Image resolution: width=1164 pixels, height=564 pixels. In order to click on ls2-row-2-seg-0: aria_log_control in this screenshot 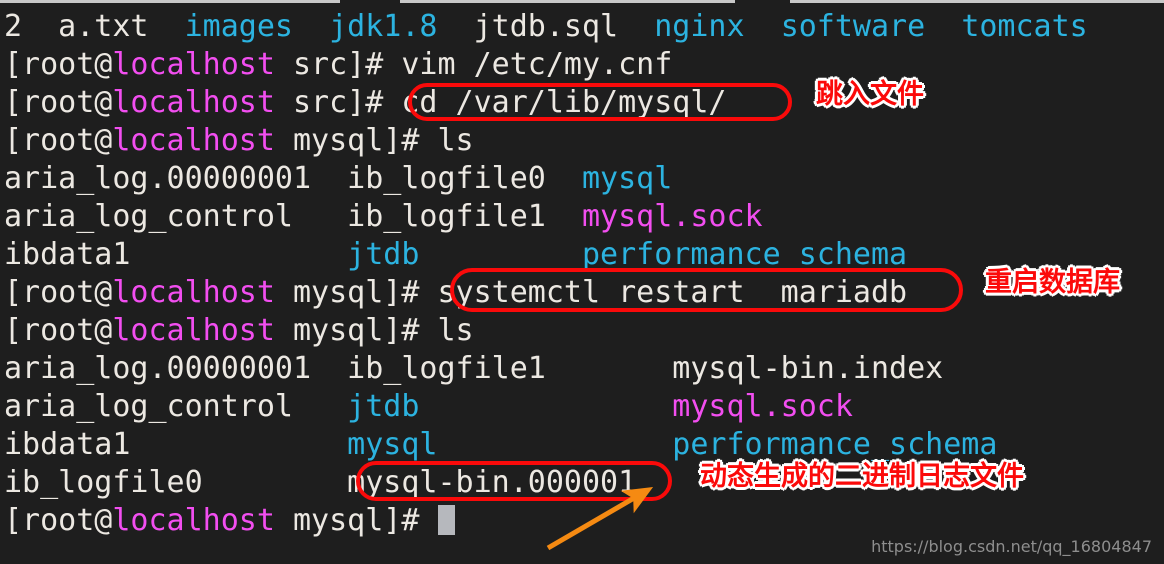, I will do `click(176, 406)`.